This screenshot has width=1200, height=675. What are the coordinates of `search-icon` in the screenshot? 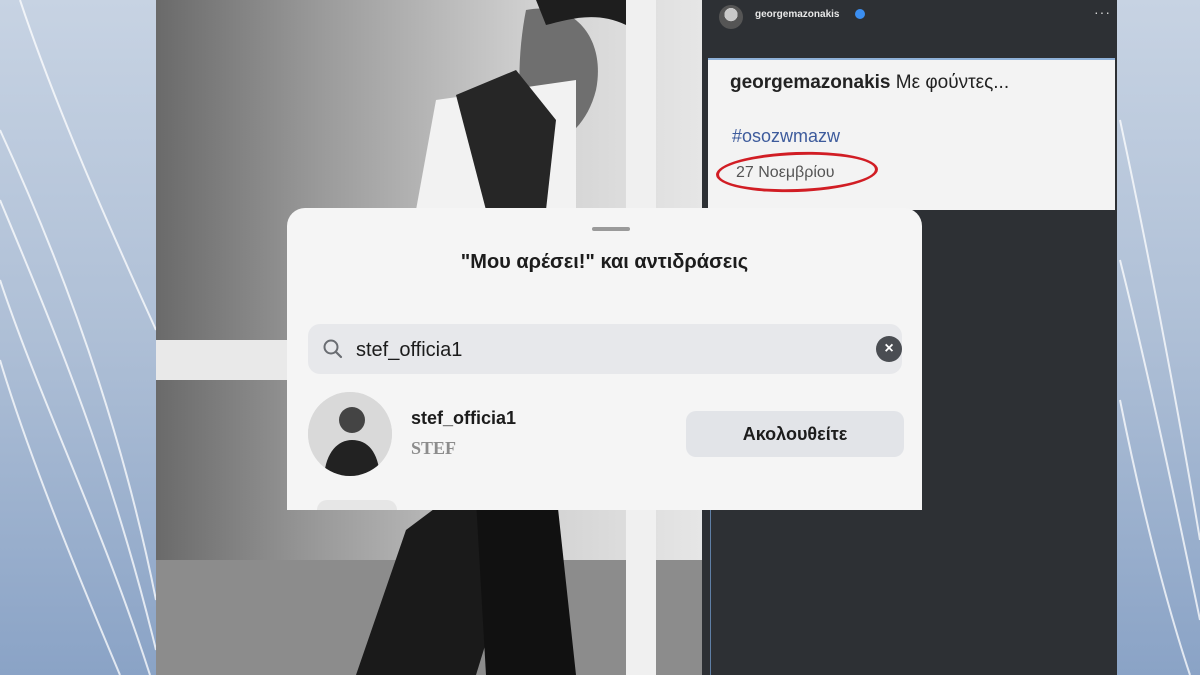 It's located at (333, 349).